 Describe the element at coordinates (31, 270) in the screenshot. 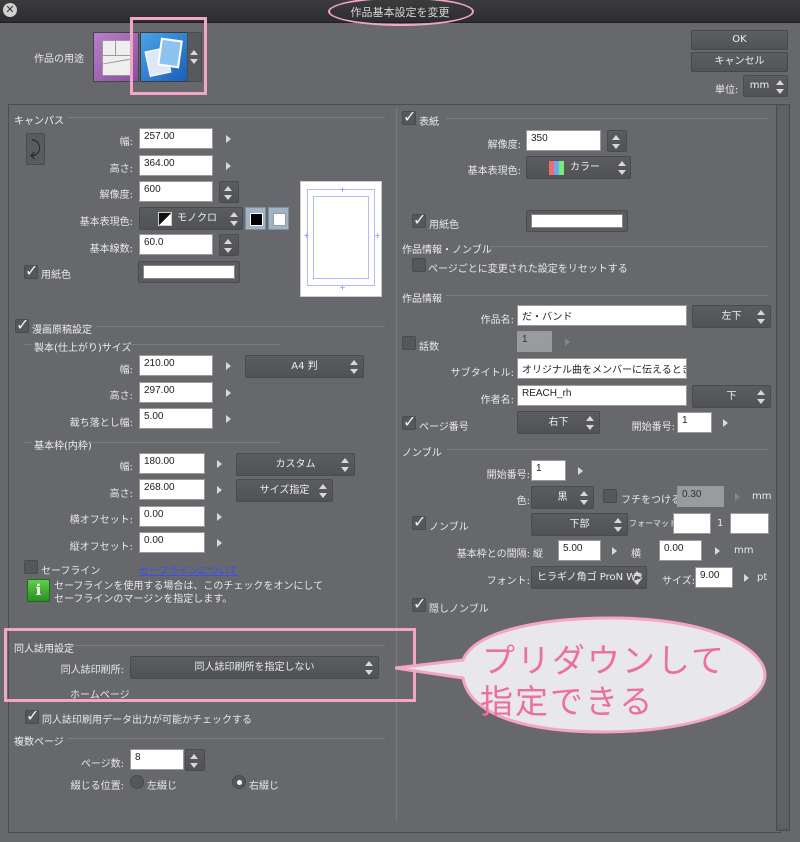

I see `canvas-paper-color-checkbox` at that location.